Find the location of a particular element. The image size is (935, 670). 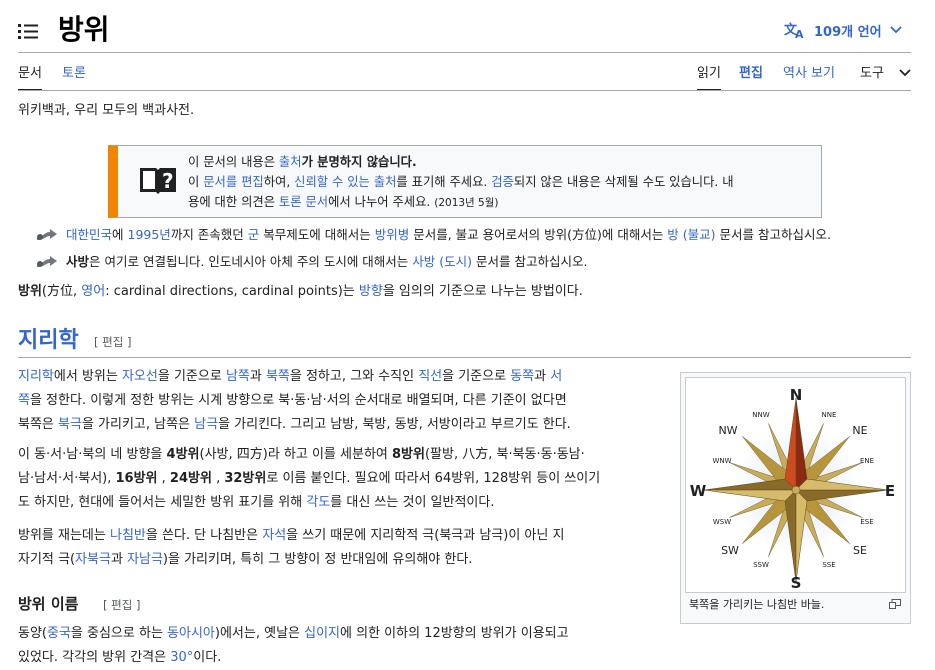

hatnote-link: 대한민국 is located at coordinates (89, 234).